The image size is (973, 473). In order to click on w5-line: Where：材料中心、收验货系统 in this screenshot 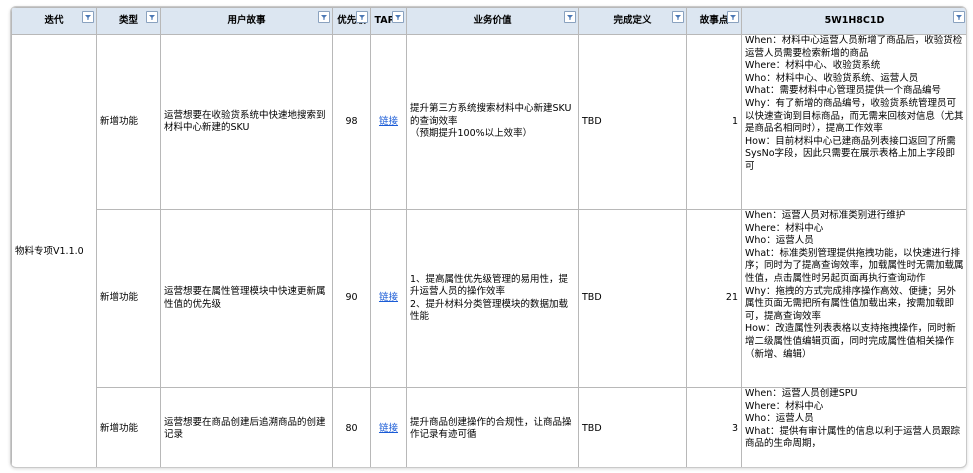, I will do `click(813, 66)`.